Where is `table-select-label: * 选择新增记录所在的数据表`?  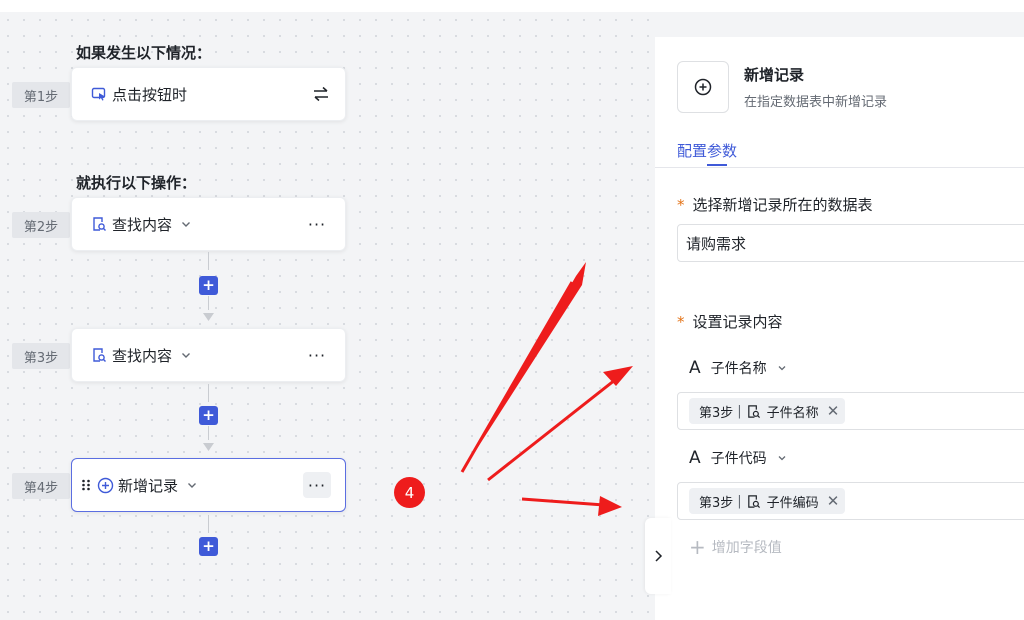
table-select-label: * 选择新增记录所在的数据表 is located at coordinates (775, 204).